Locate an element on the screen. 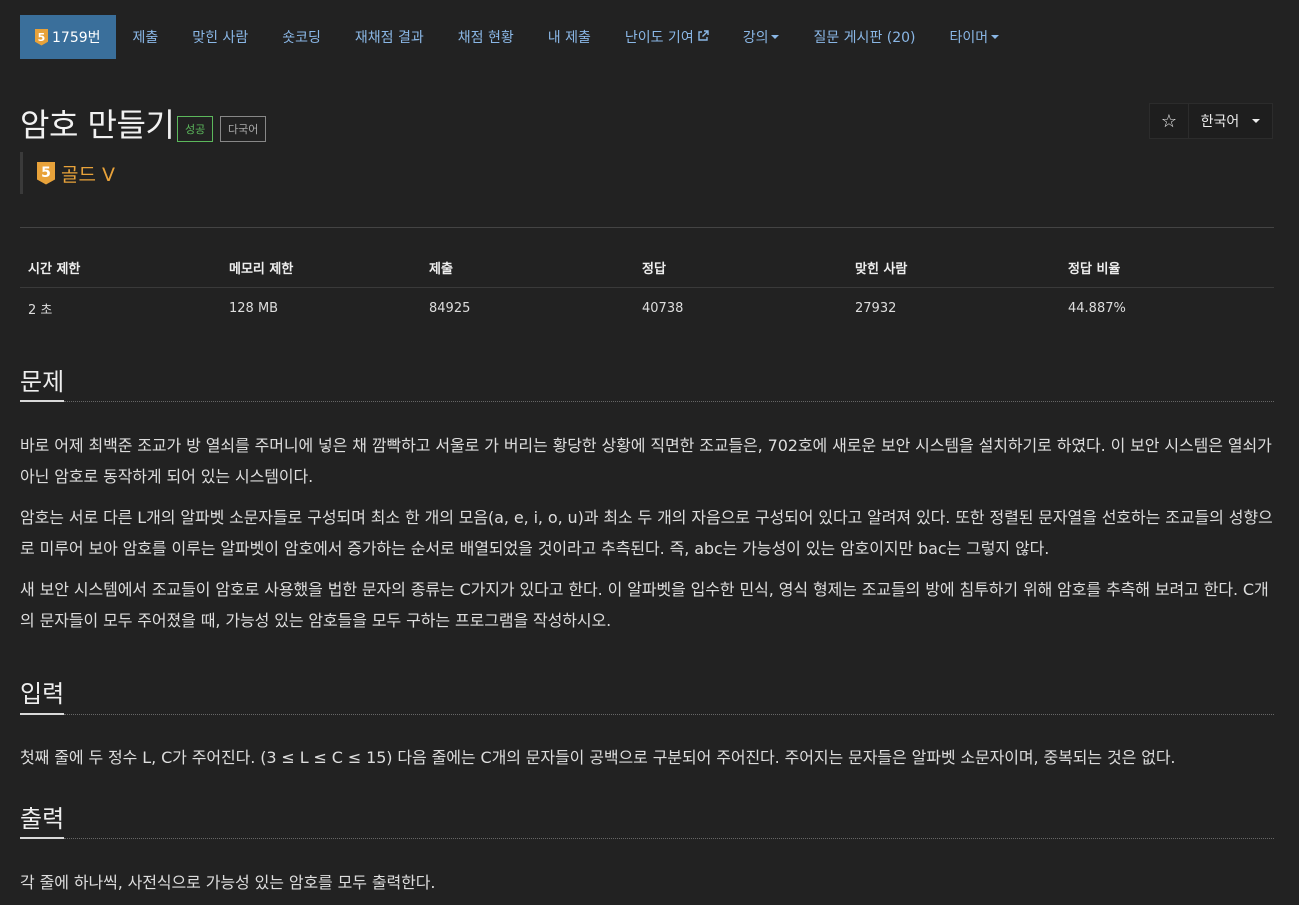  header-submissions: 제출 is located at coordinates (441, 269).